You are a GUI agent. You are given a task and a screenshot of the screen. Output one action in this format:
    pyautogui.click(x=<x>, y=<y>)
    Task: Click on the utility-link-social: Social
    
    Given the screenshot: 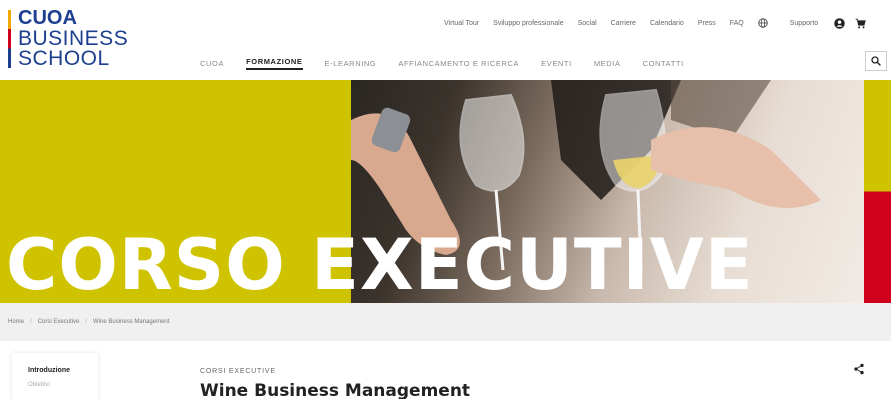 What is the action you would take?
    pyautogui.click(x=587, y=23)
    